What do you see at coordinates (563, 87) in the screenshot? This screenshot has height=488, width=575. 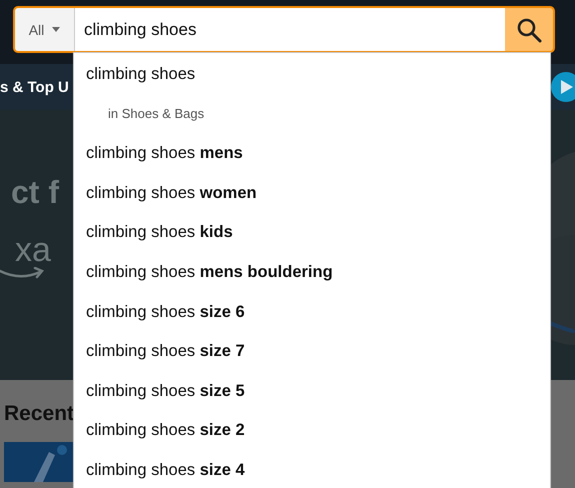 I see `play-icon` at bounding box center [563, 87].